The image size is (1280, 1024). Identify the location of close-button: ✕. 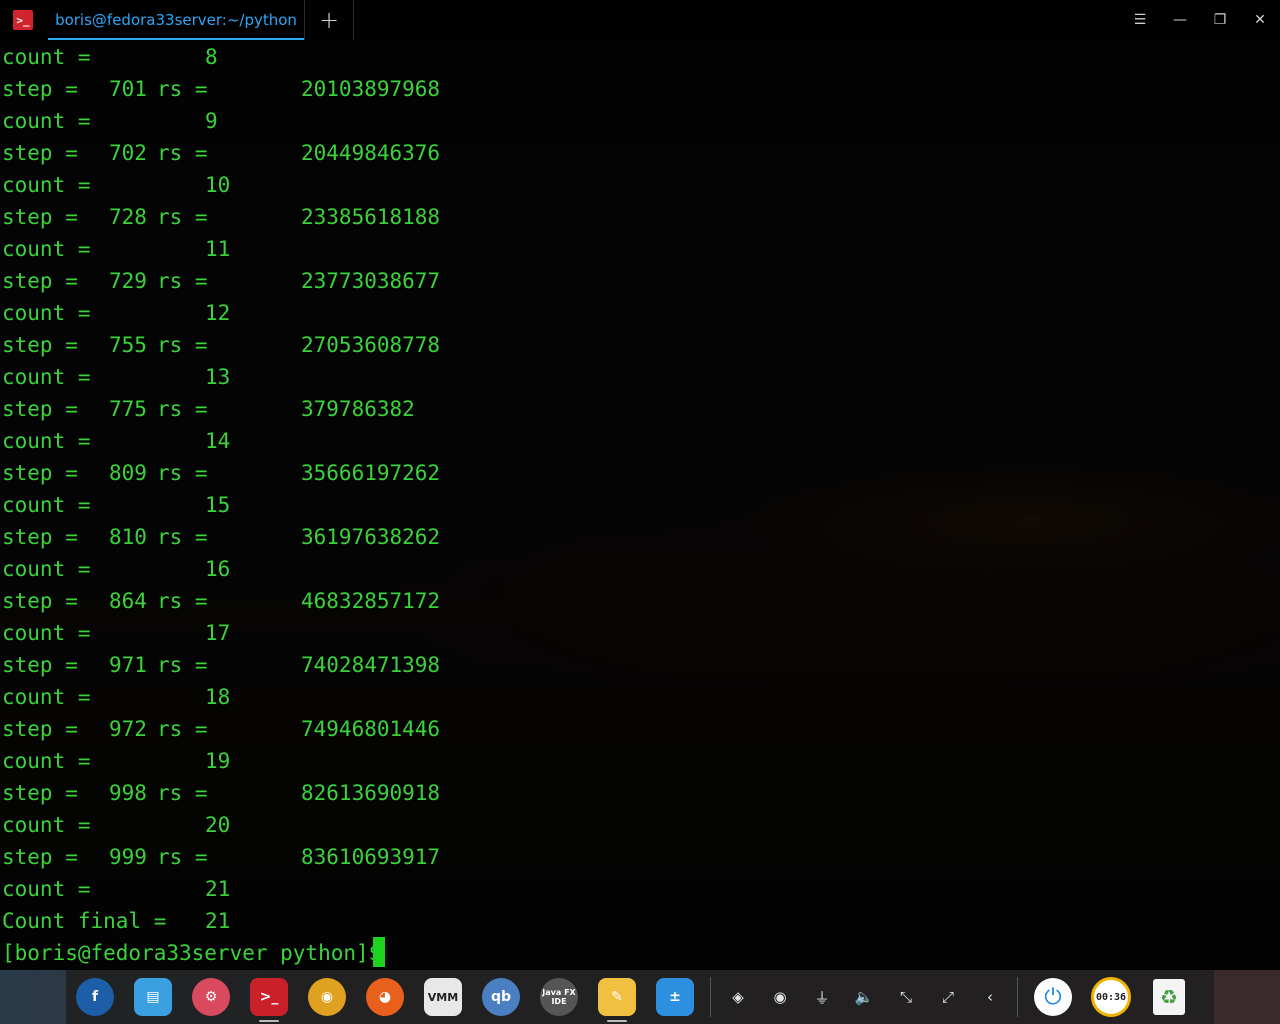
(1260, 20).